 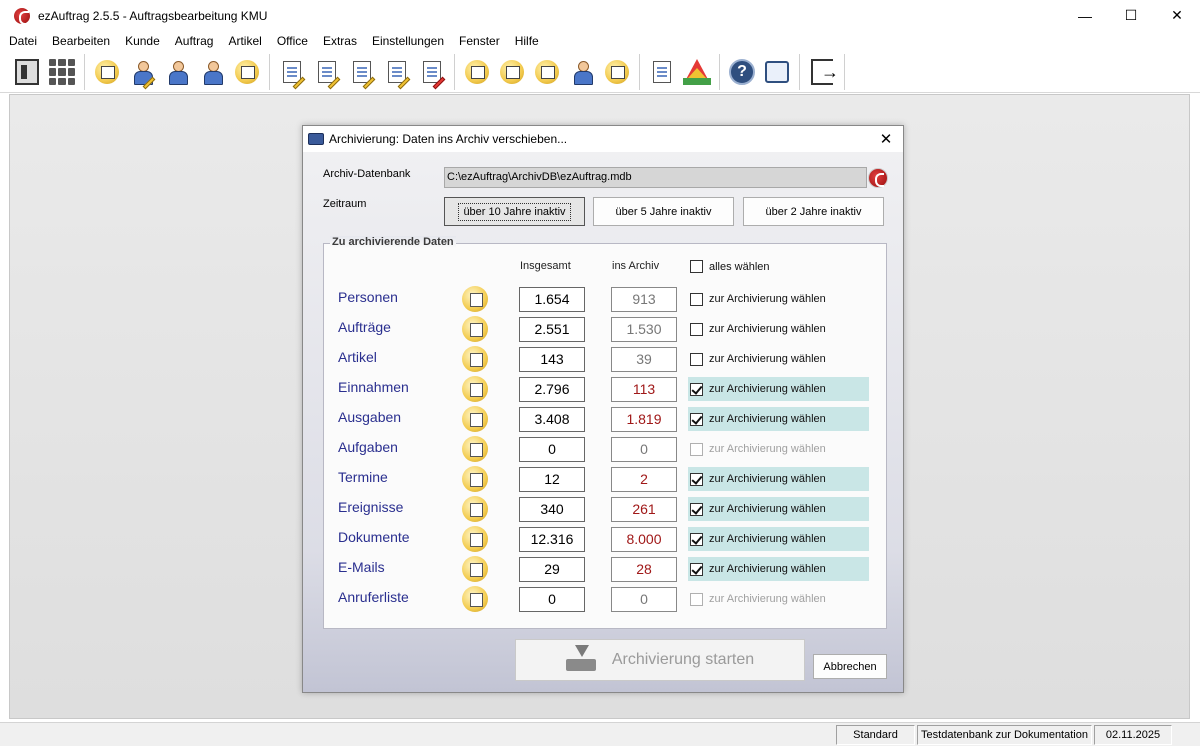 What do you see at coordinates (605, 299) in the screenshot?
I see `table-row: Personen 1.654 913 zur Archivierung wählen` at bounding box center [605, 299].